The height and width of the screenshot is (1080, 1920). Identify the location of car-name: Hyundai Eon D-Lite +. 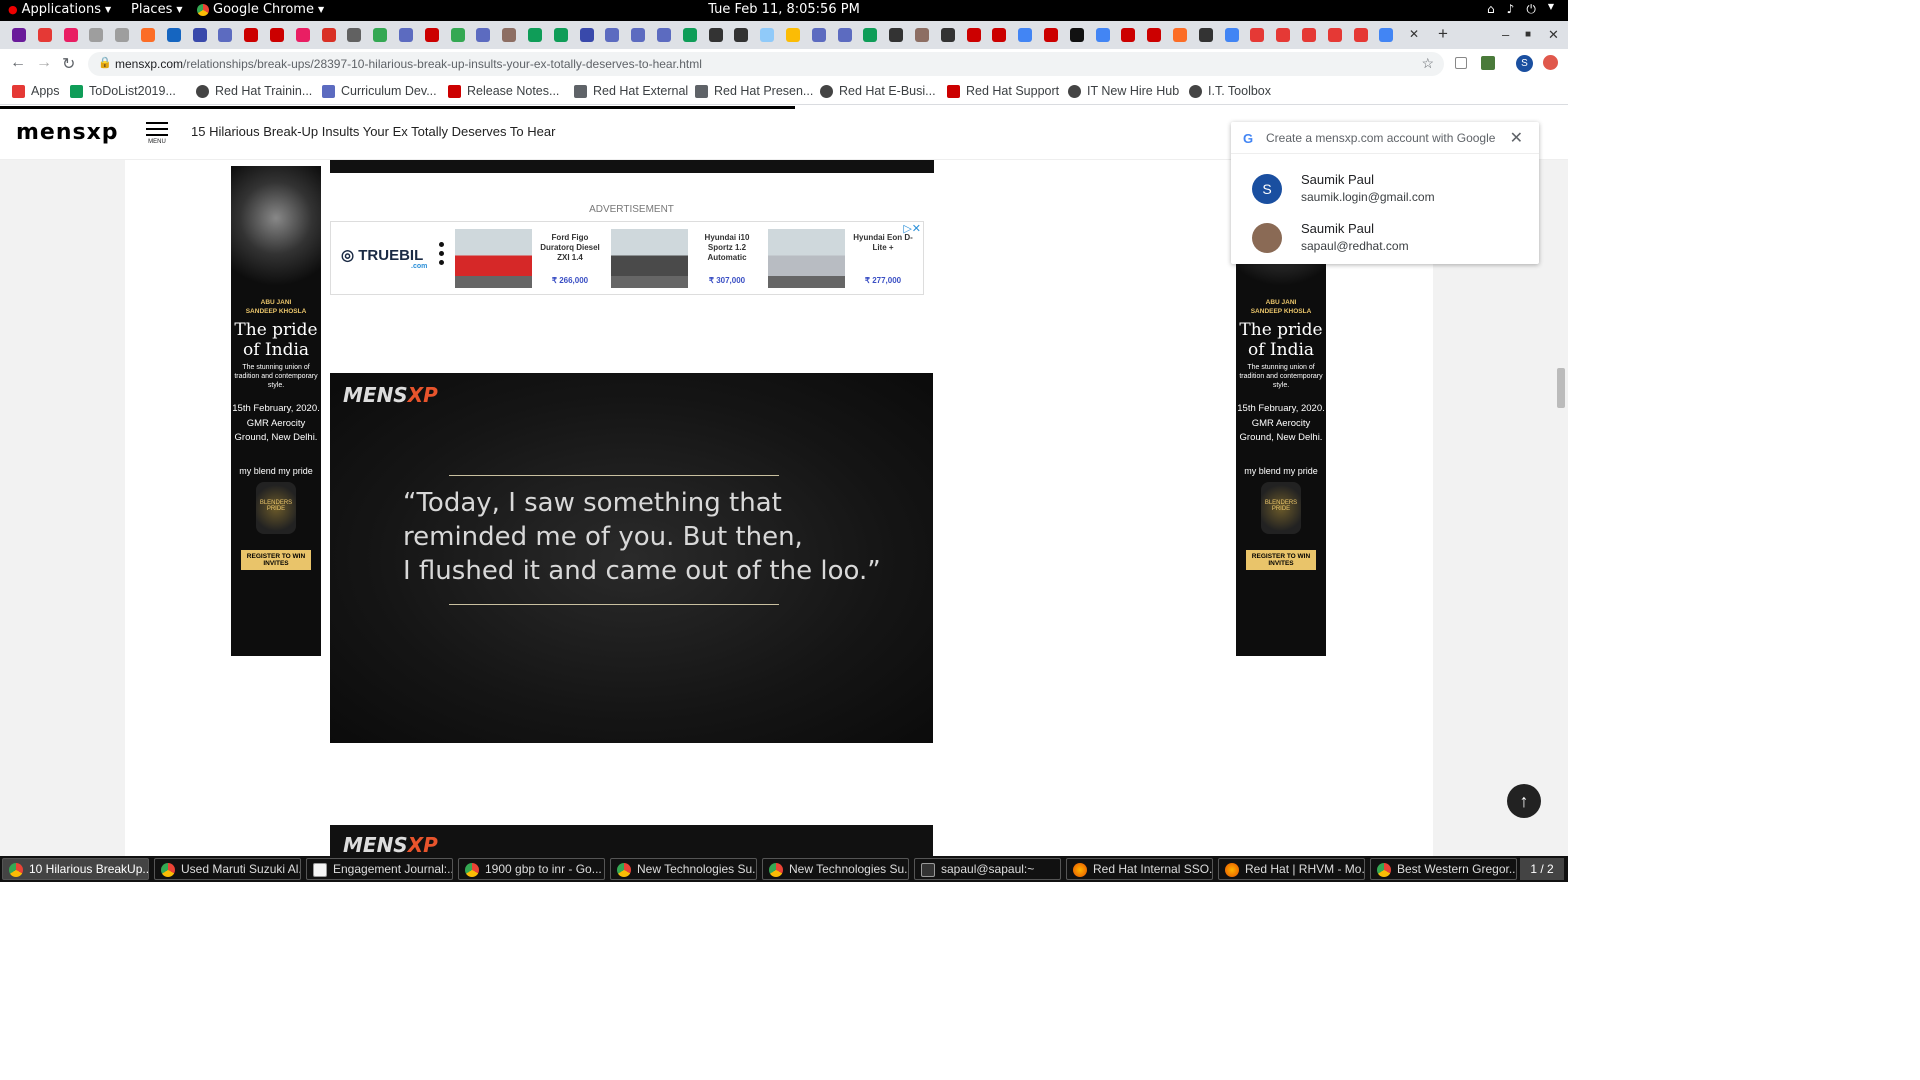
(883, 243).